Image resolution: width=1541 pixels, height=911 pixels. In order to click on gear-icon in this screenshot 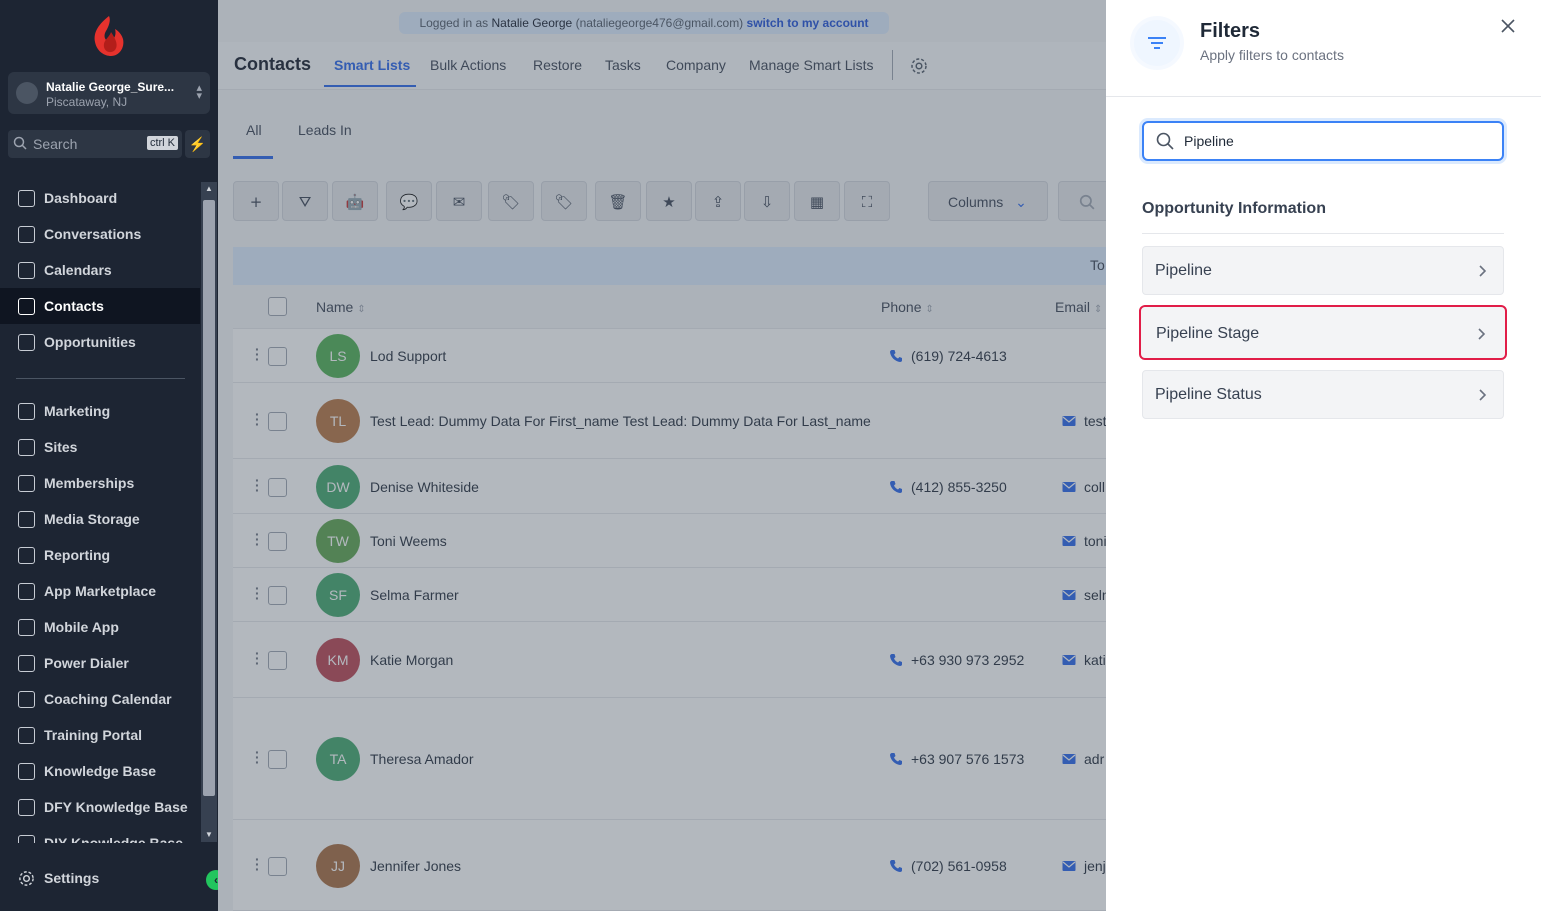, I will do `click(26, 878)`.